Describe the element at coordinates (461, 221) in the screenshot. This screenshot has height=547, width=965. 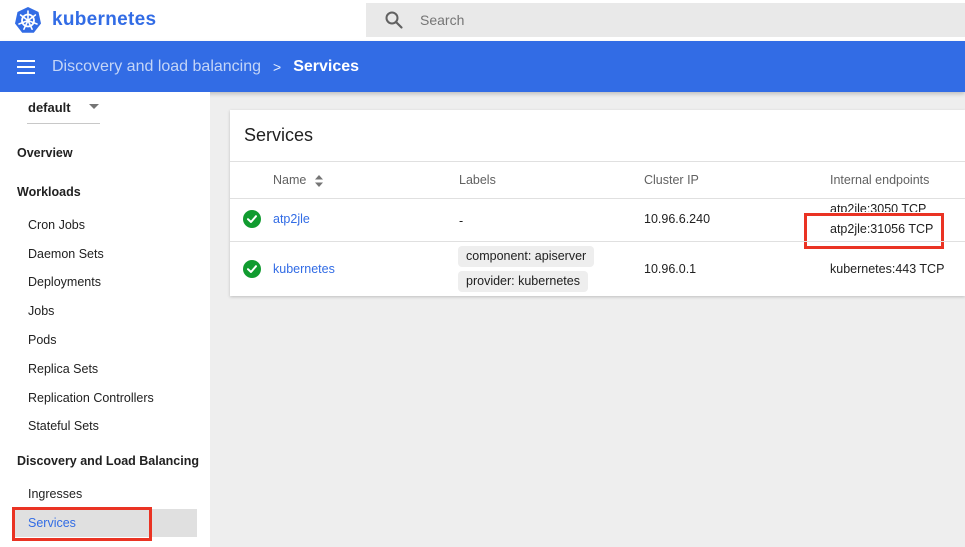
I see `labels-cell: -` at that location.